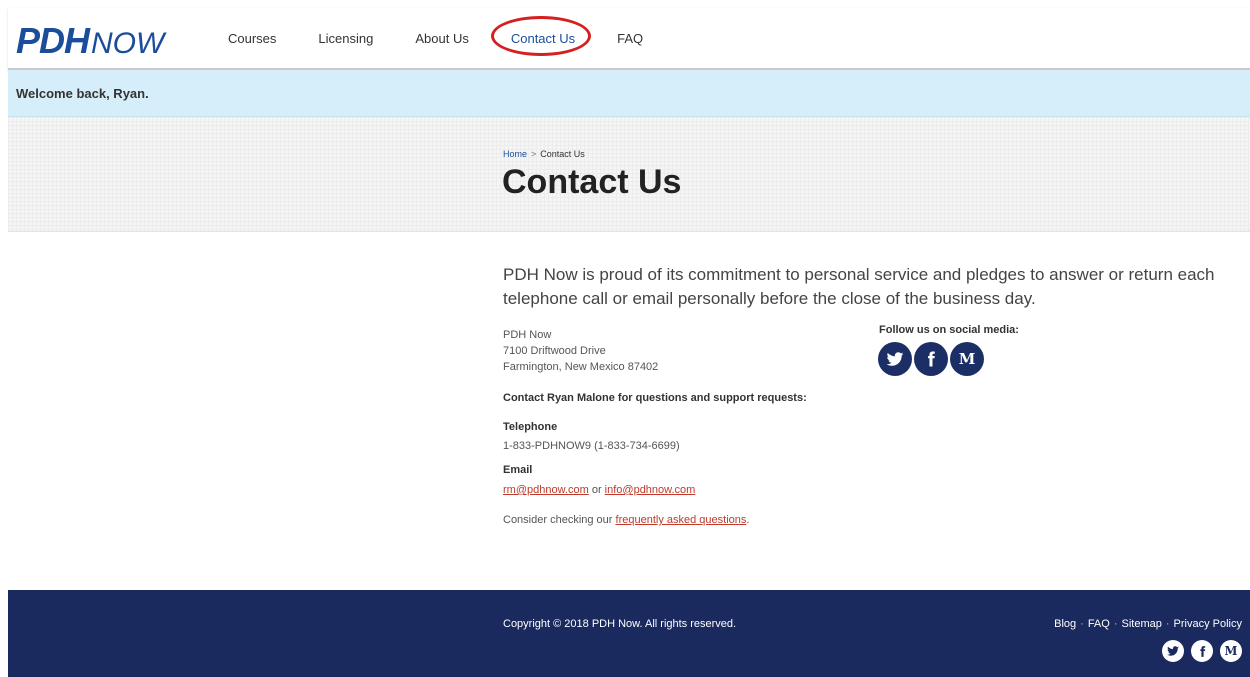 The height and width of the screenshot is (677, 1250). I want to click on social-label: Follow us on social media:, so click(949, 330).